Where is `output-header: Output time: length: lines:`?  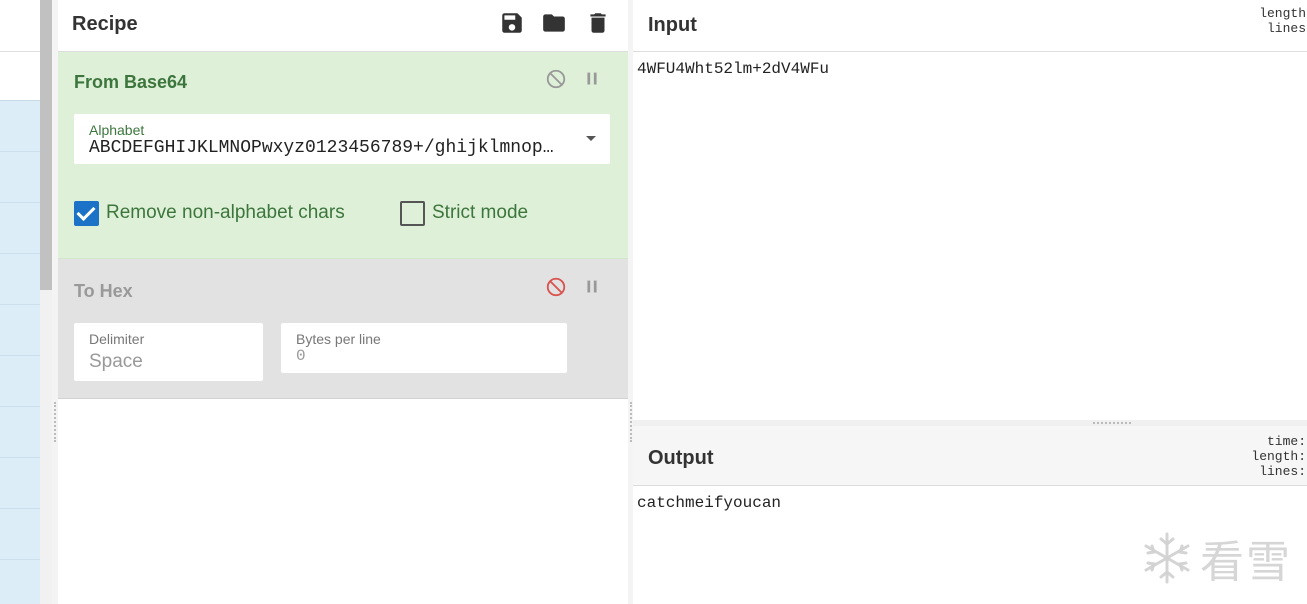
output-header: Output time: length: lines: is located at coordinates (970, 456).